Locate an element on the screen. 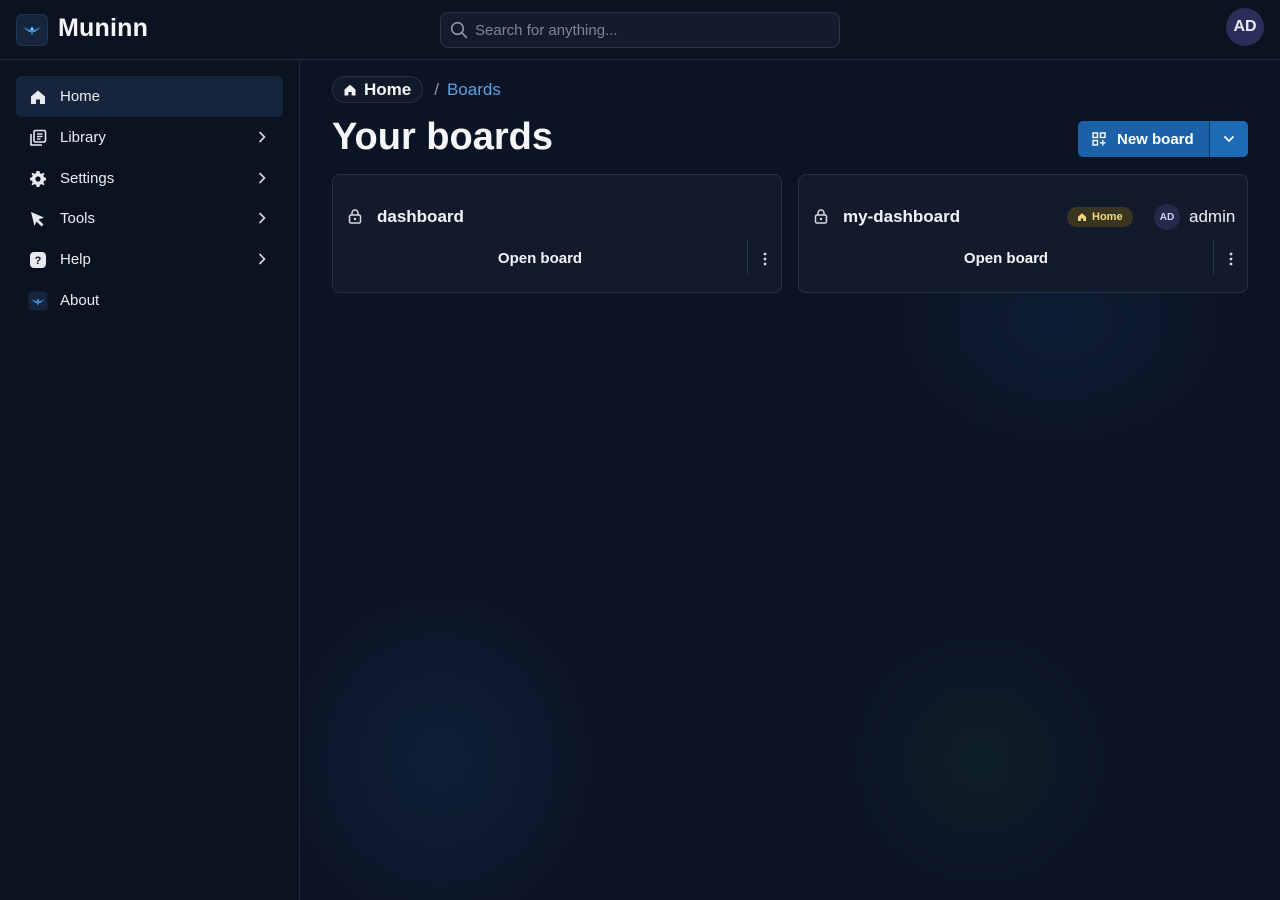 The height and width of the screenshot is (900, 1280). app-title: Muninn is located at coordinates (103, 28).